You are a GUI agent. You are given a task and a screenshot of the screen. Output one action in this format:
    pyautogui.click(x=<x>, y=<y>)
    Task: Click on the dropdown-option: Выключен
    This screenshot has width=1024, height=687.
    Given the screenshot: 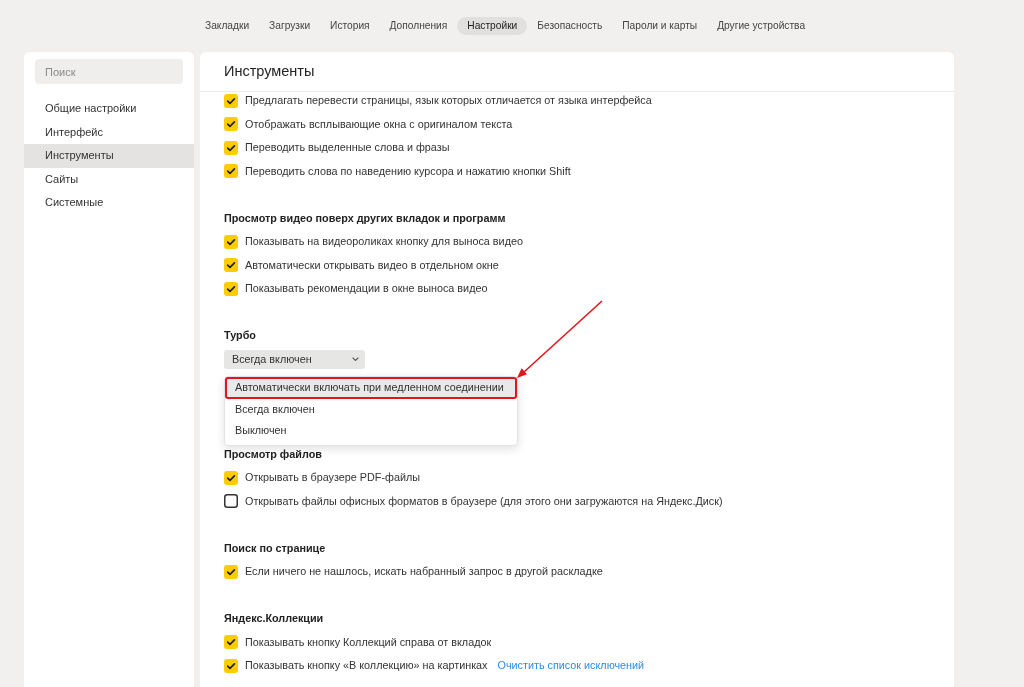 What is the action you would take?
    pyautogui.click(x=371, y=431)
    